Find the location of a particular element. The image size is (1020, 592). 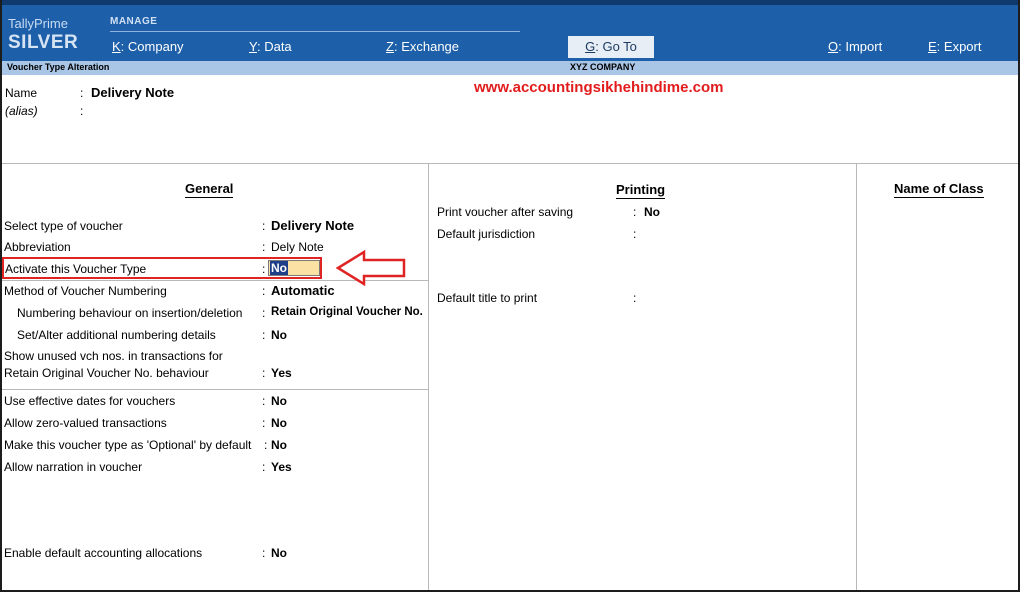

alias-label: (alias) is located at coordinates (21, 111).